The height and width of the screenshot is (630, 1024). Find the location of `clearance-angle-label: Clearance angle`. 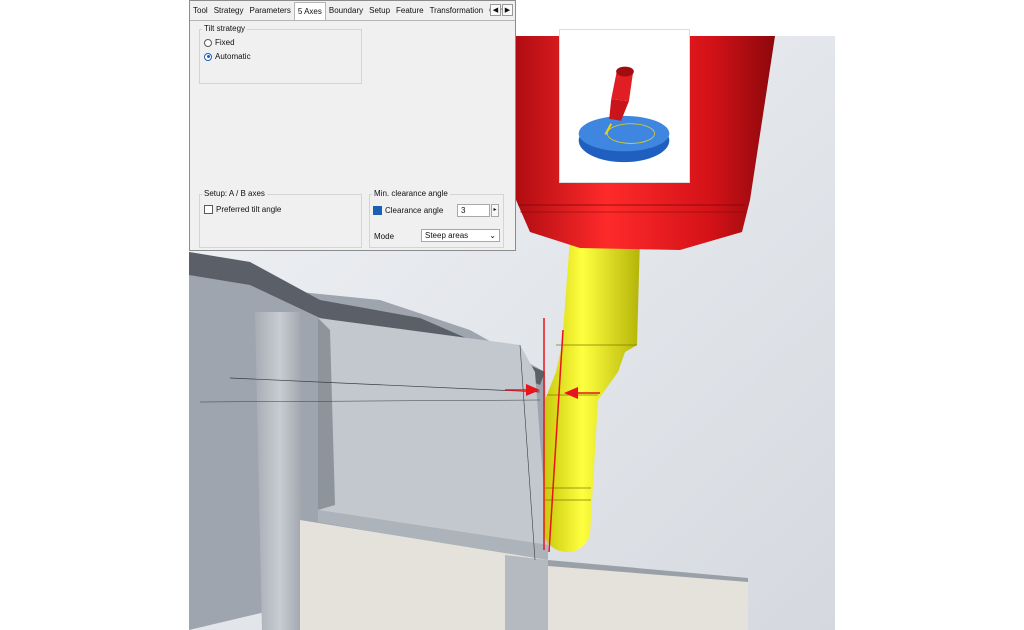

clearance-angle-label: Clearance angle is located at coordinates (414, 210).